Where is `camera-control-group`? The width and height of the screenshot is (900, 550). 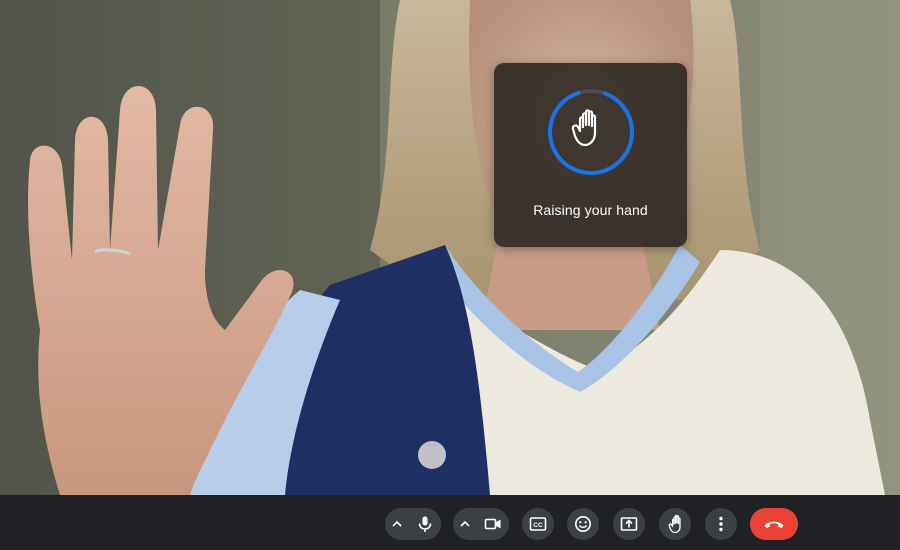 camera-control-group is located at coordinates (481, 524).